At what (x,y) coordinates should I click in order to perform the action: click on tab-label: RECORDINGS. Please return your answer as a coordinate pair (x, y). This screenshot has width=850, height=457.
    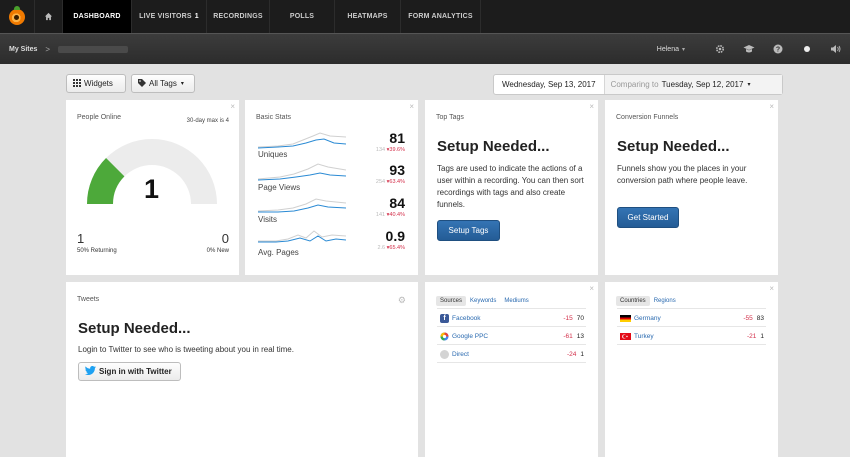
    Looking at the image, I should click on (238, 16).